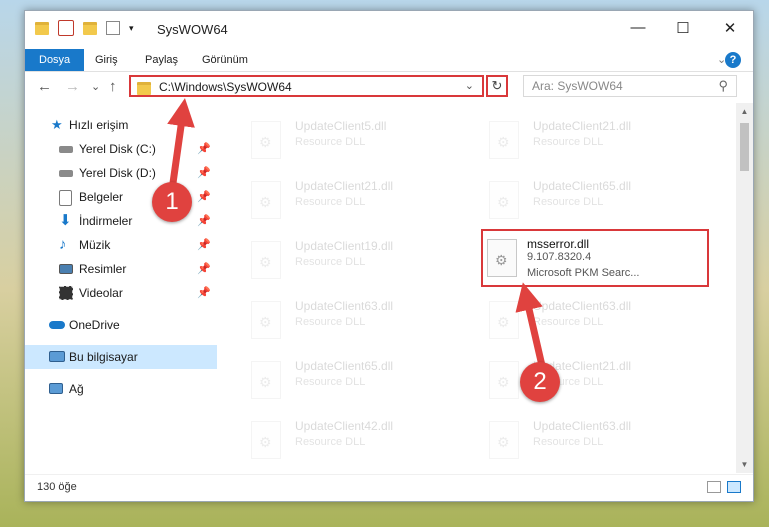 Image resolution: width=769 pixels, height=527 pixels. What do you see at coordinates (531, 326) in the screenshot?
I see `arrow-to-msserror-file` at bounding box center [531, 326].